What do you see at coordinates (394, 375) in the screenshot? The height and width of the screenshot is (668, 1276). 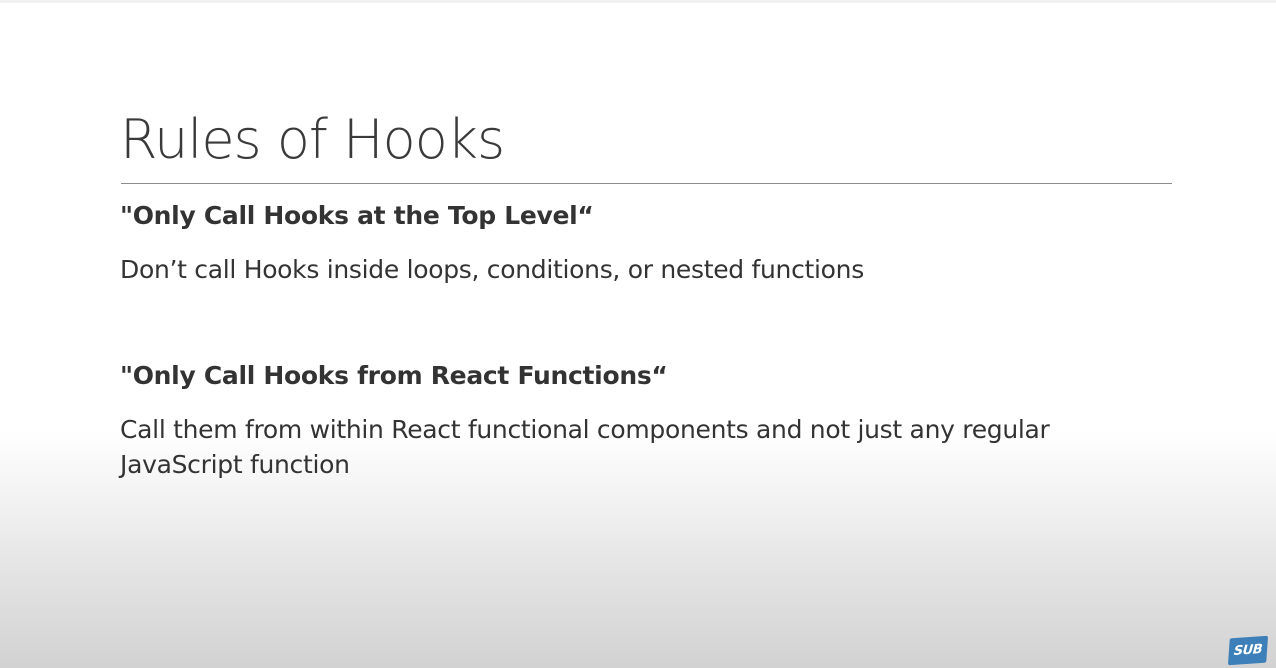 I see `rule-2-heading: "Only Call Hooks from React Functions“` at bounding box center [394, 375].